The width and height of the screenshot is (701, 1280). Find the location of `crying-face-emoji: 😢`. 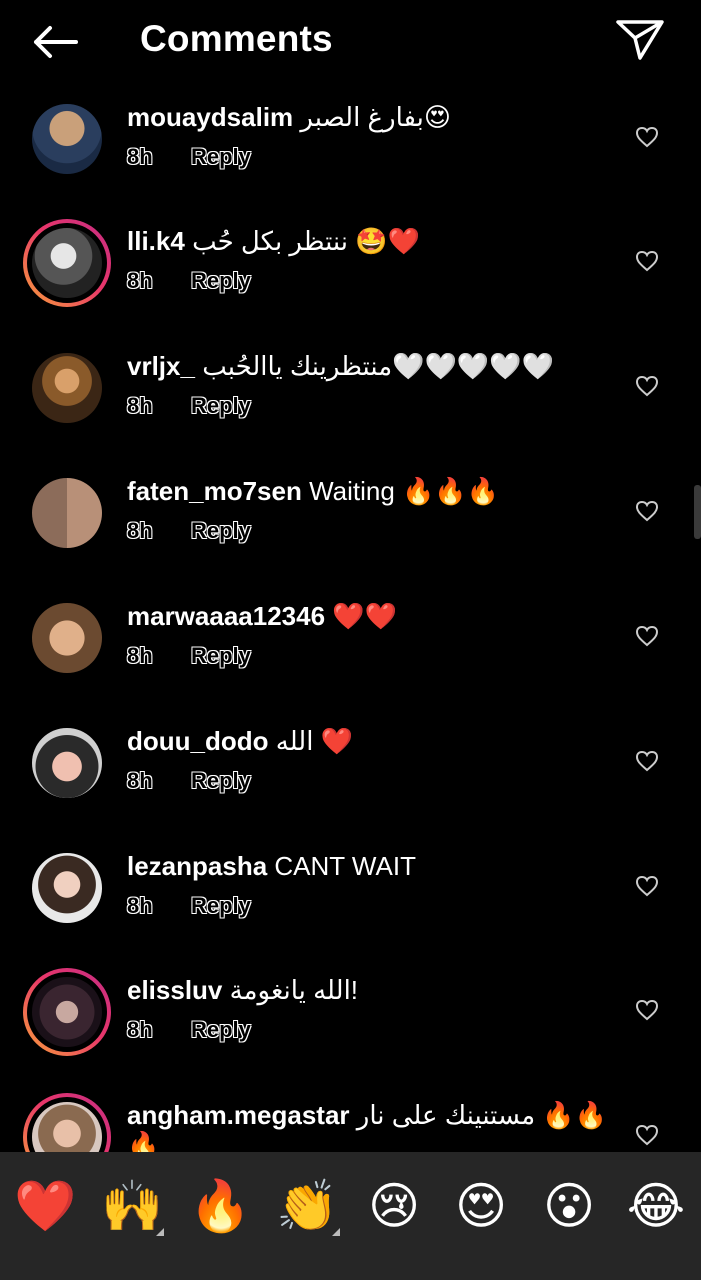

crying-face-emoji: 😢 is located at coordinates (394, 1206).